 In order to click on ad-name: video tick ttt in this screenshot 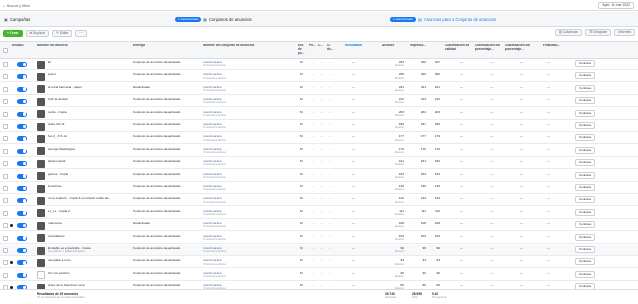, I will do `click(89, 124)`.